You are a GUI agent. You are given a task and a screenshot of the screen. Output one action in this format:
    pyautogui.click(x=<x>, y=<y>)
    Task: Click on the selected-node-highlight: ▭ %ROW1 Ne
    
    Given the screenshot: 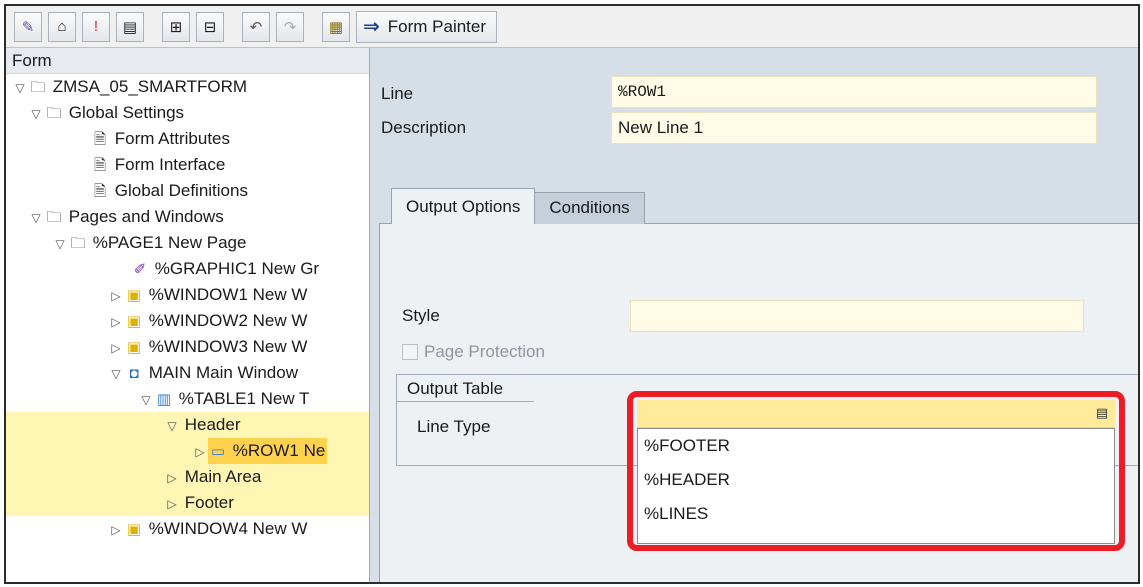 What is the action you would take?
    pyautogui.click(x=268, y=451)
    